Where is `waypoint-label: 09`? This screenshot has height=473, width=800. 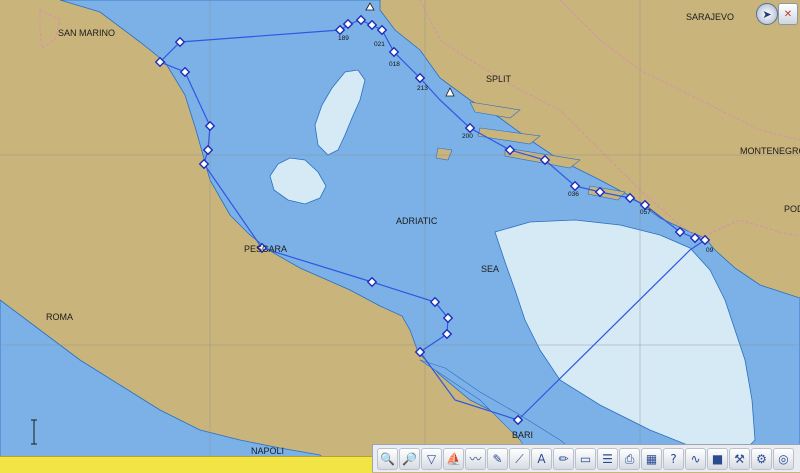
waypoint-label: 09 is located at coordinates (710, 250).